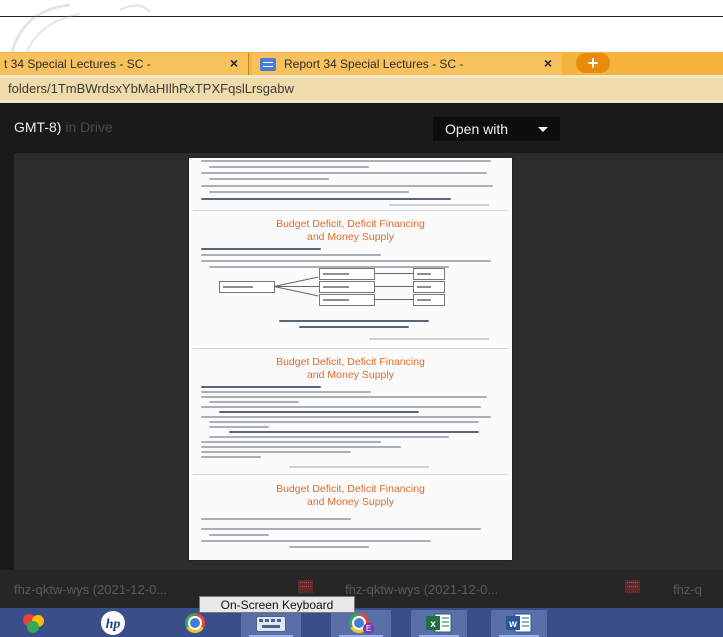 This screenshot has width=723, height=637. Describe the element at coordinates (38, 127) in the screenshot. I see `file-title-text: GMT-8)` at that location.